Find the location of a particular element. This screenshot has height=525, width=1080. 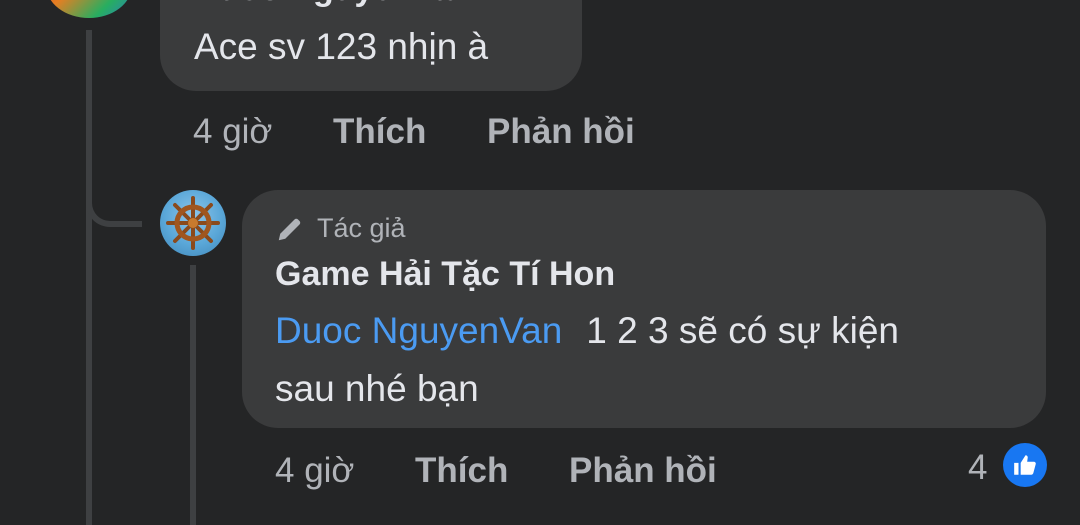

comment-bubble: Duoc NguyenVan Ace sv 123 nhịn à is located at coordinates (371, 45).